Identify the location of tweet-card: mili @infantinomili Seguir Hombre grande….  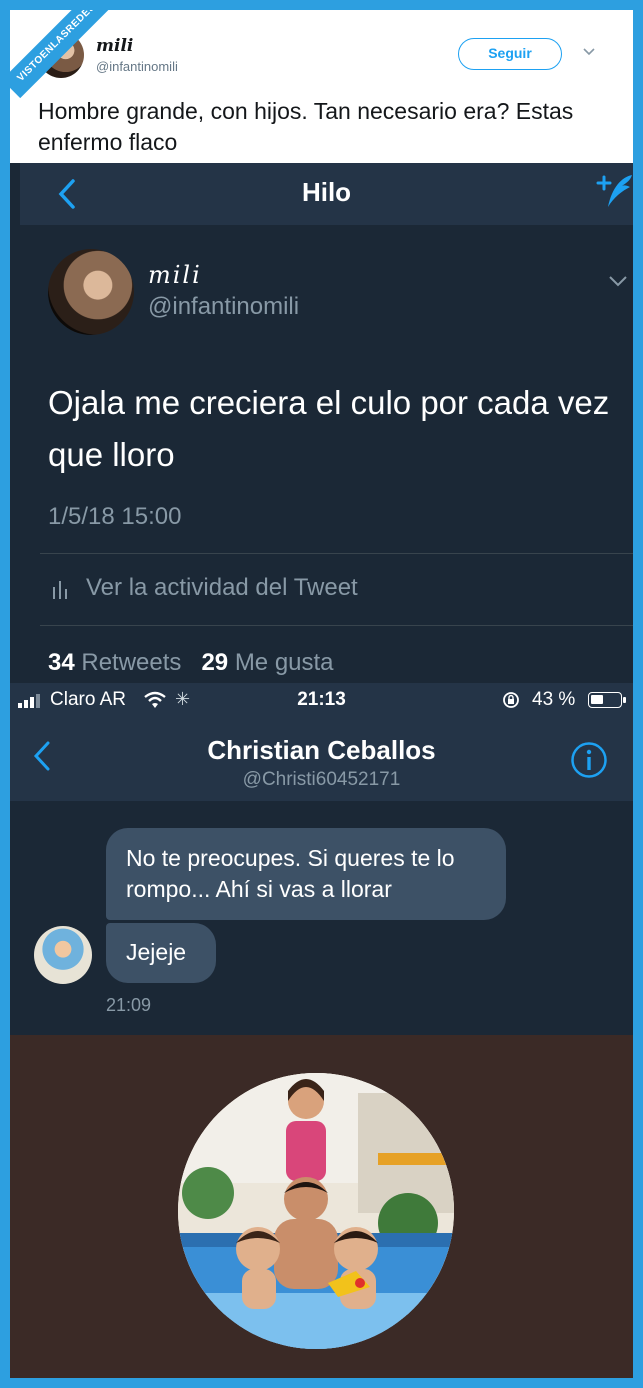
(321, 86).